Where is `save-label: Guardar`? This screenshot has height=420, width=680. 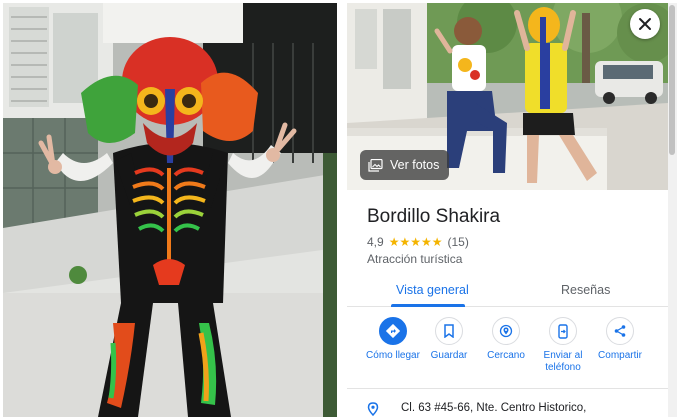
save-label: Guardar is located at coordinates (449, 355).